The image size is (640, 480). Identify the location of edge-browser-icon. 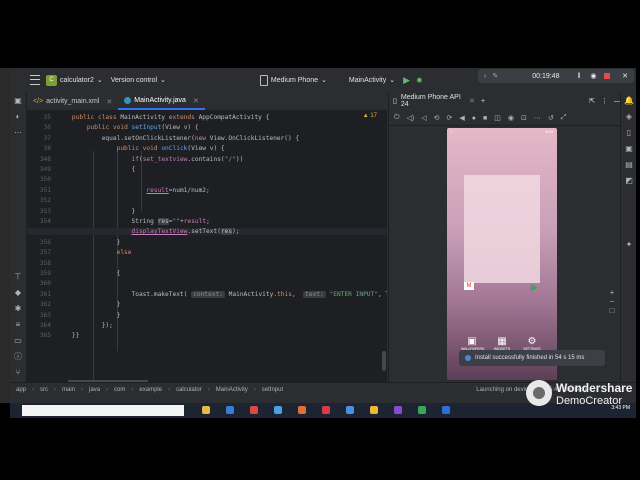
(230, 410).